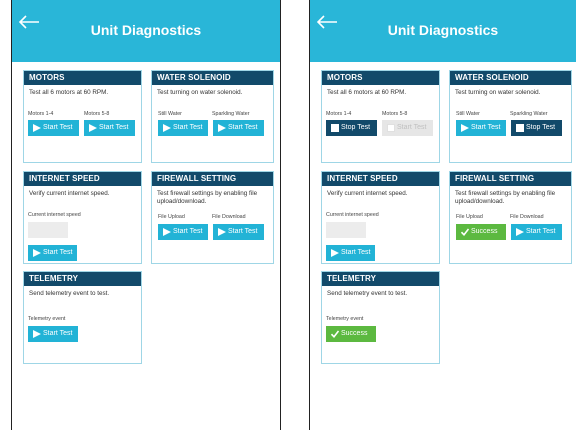  What do you see at coordinates (536, 128) in the screenshot?
I see `sparkling-water-stop-button: Stop Test` at bounding box center [536, 128].